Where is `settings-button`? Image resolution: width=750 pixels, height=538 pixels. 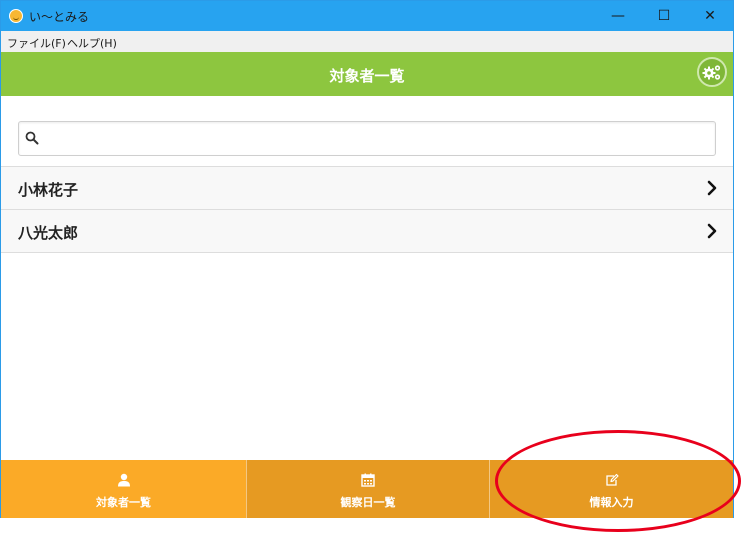 settings-button is located at coordinates (712, 72).